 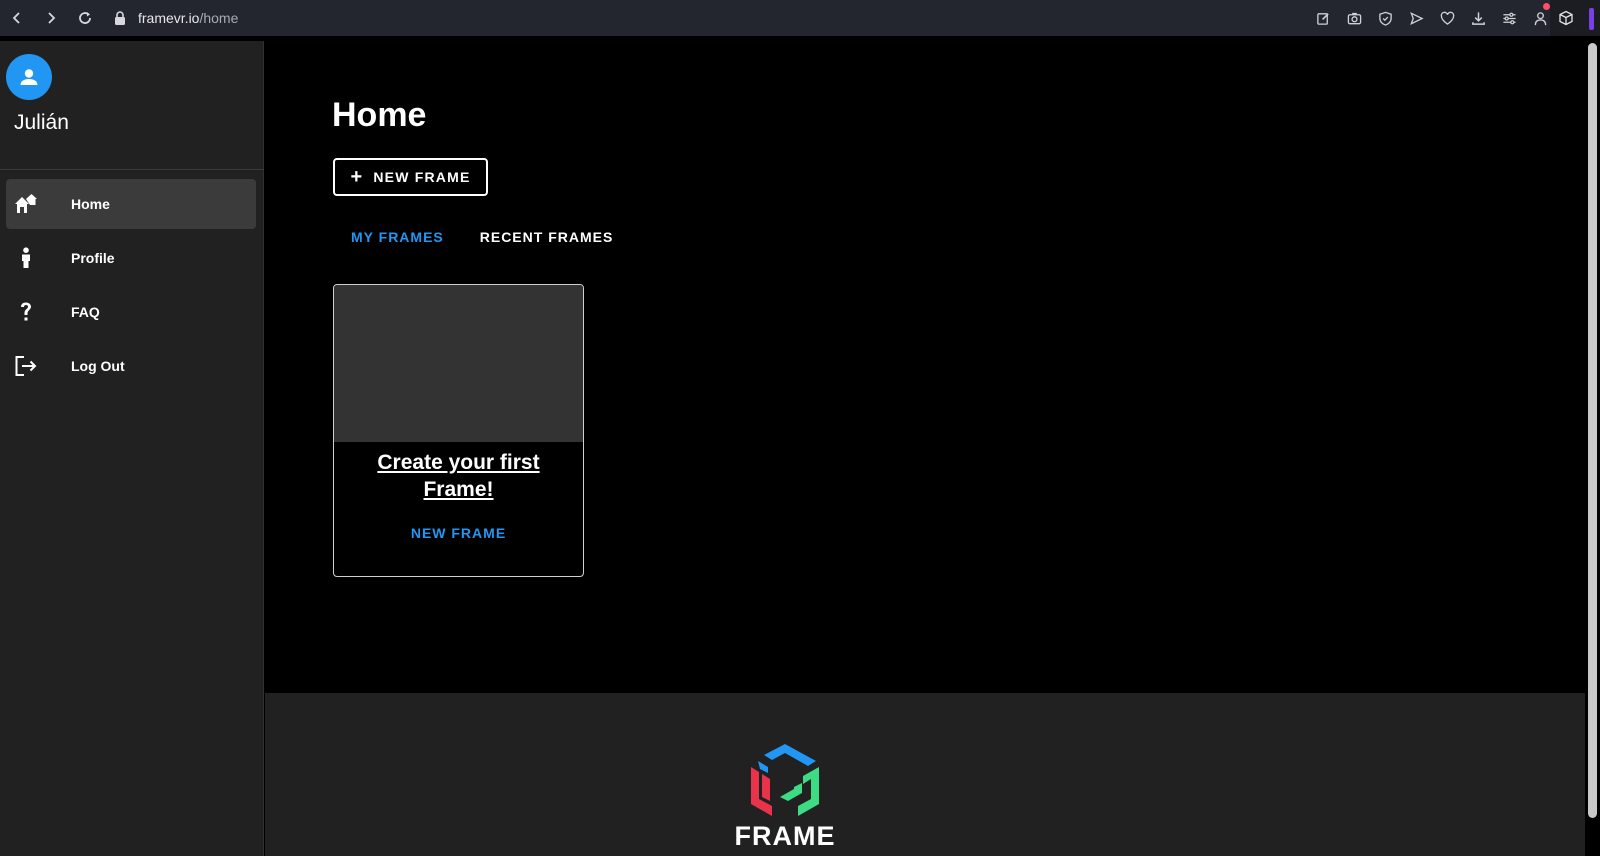 I want to click on heart-icon, so click(x=1447, y=18).